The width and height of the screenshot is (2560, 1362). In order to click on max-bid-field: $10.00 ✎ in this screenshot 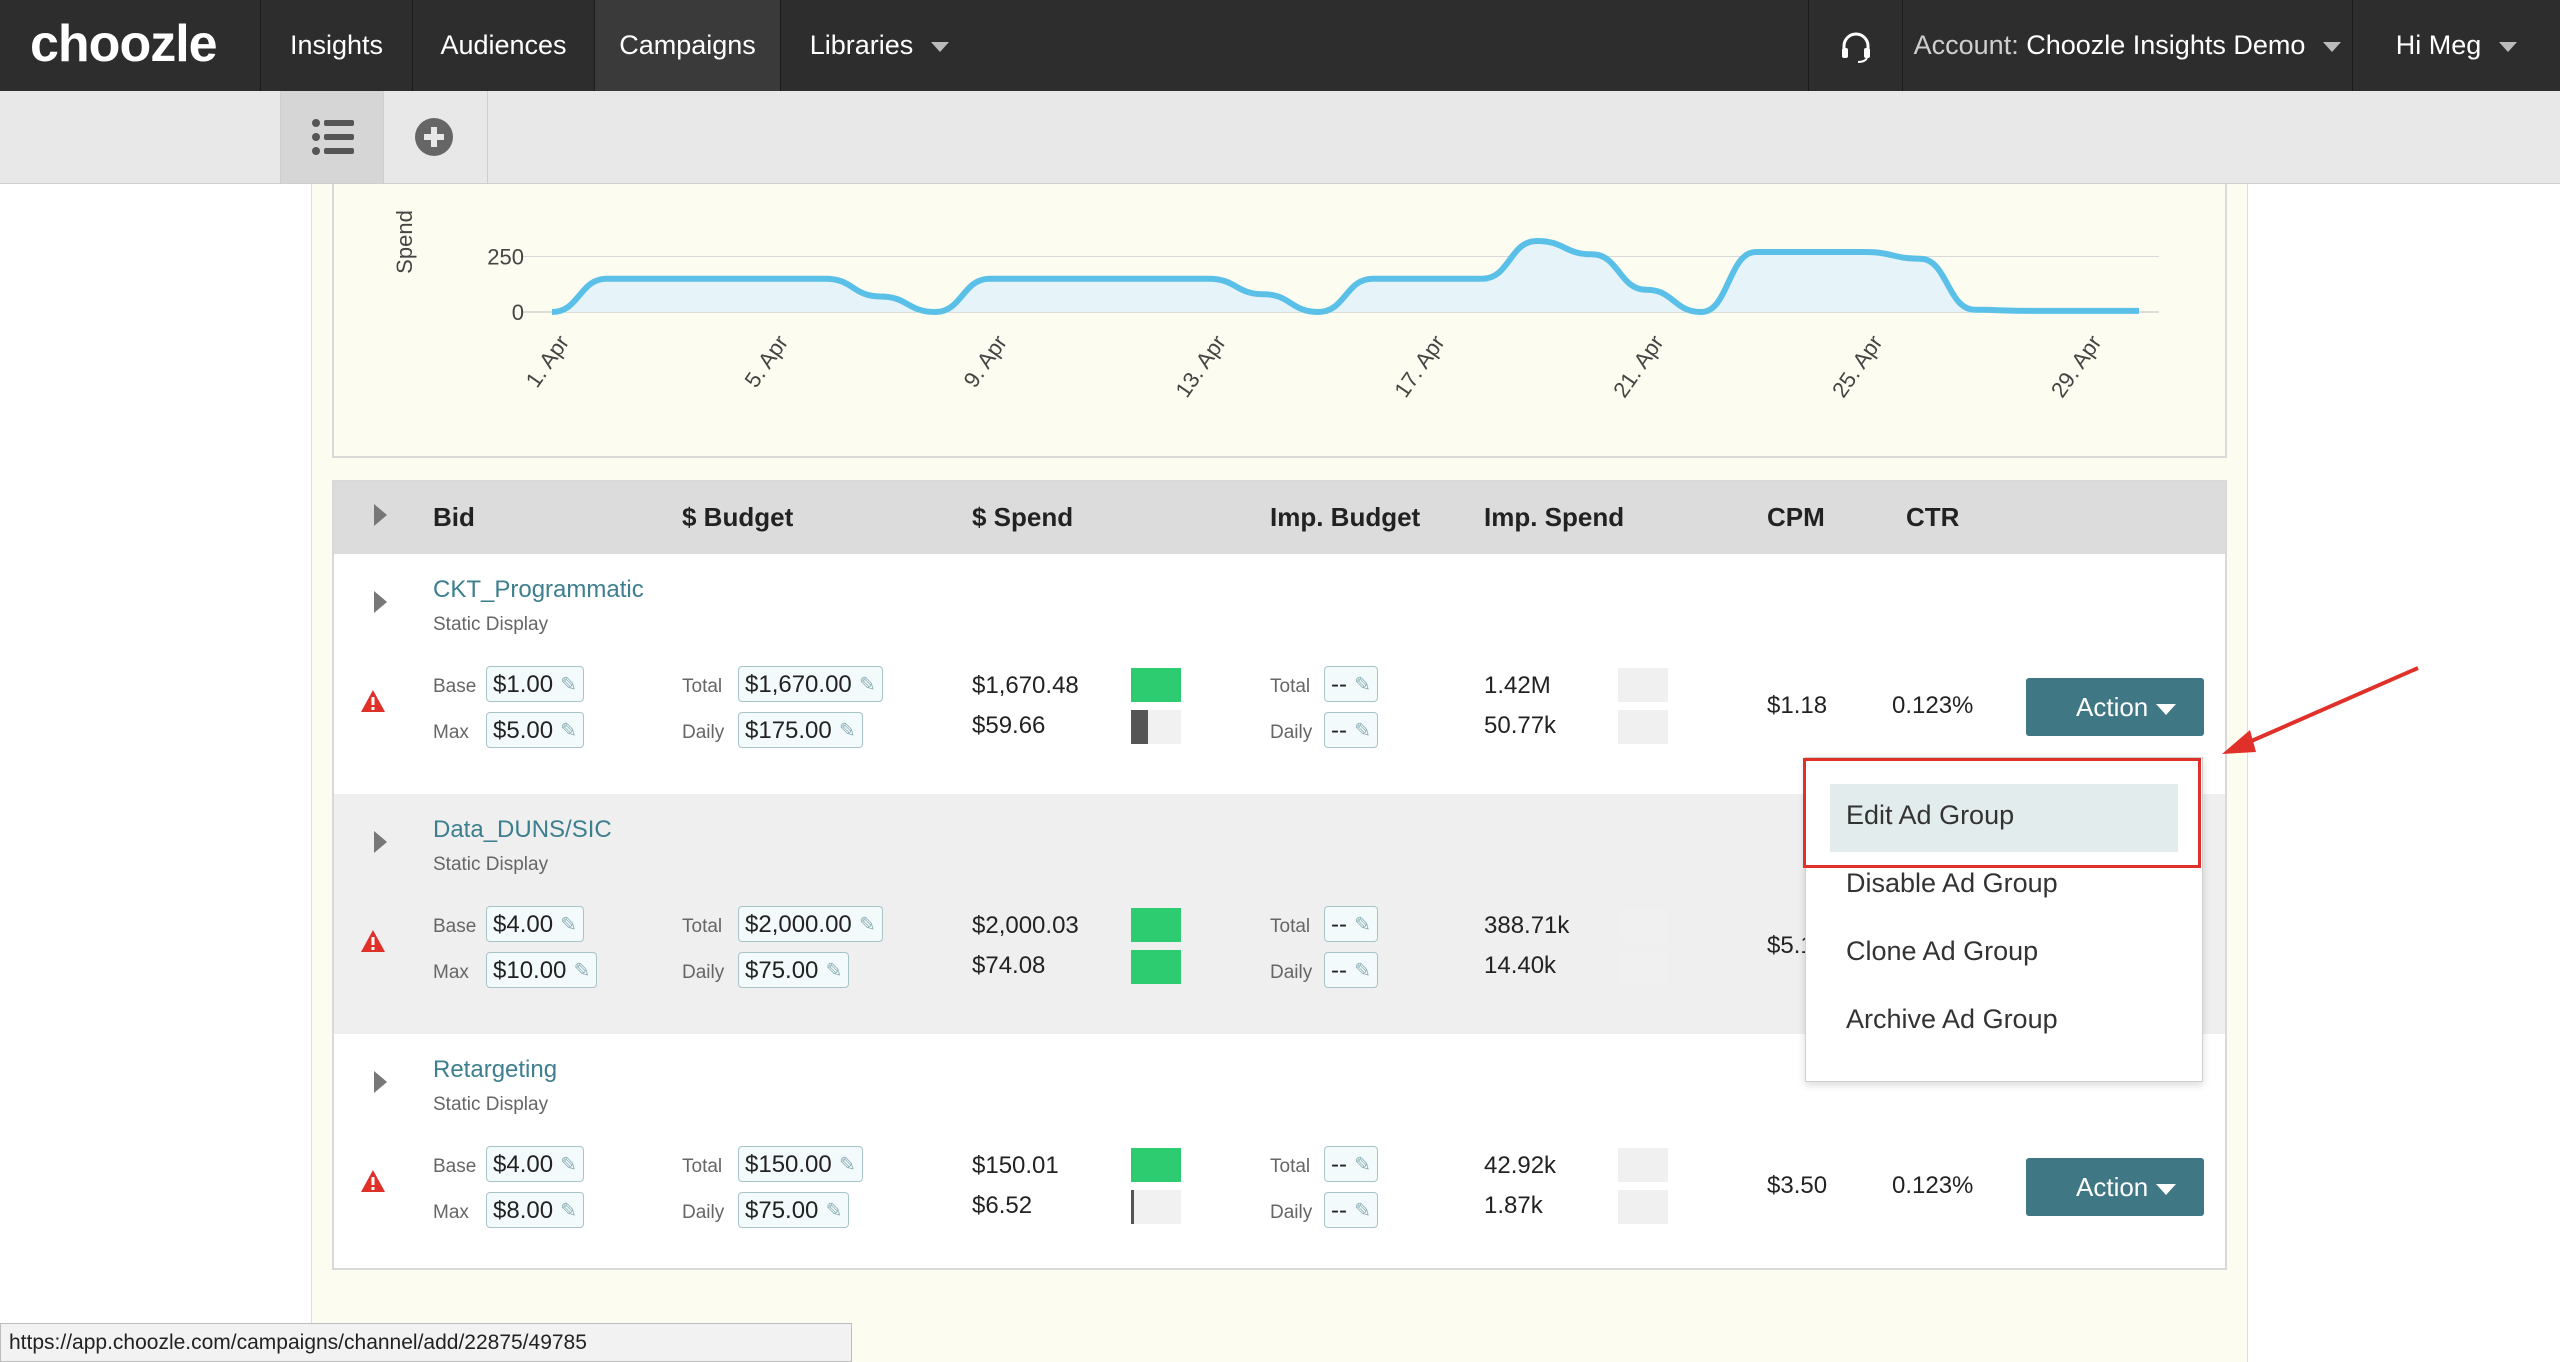, I will do `click(542, 970)`.